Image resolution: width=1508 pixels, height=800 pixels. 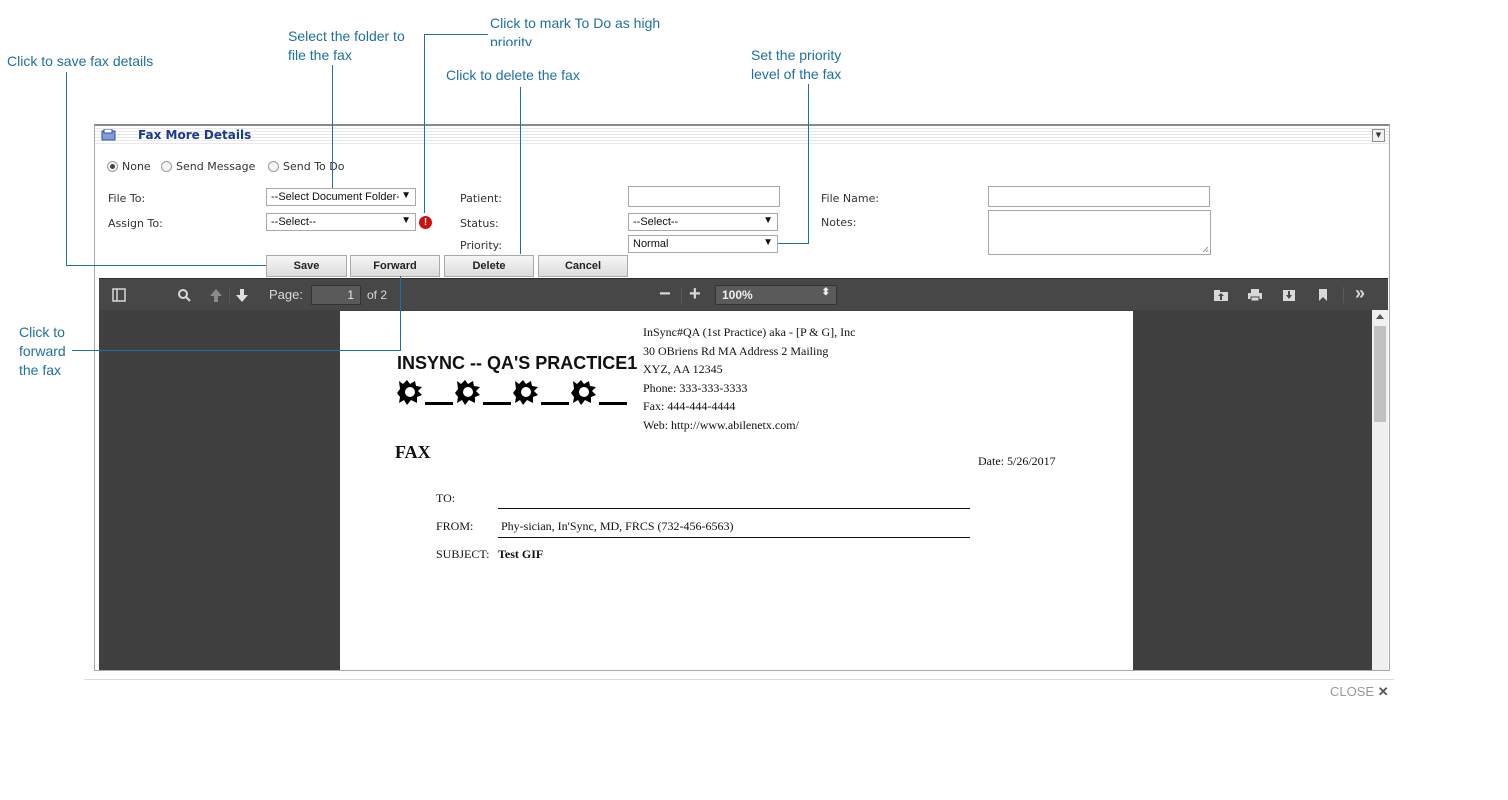 I want to click on callout-high-priority-line2: priority, so click(x=511, y=40).